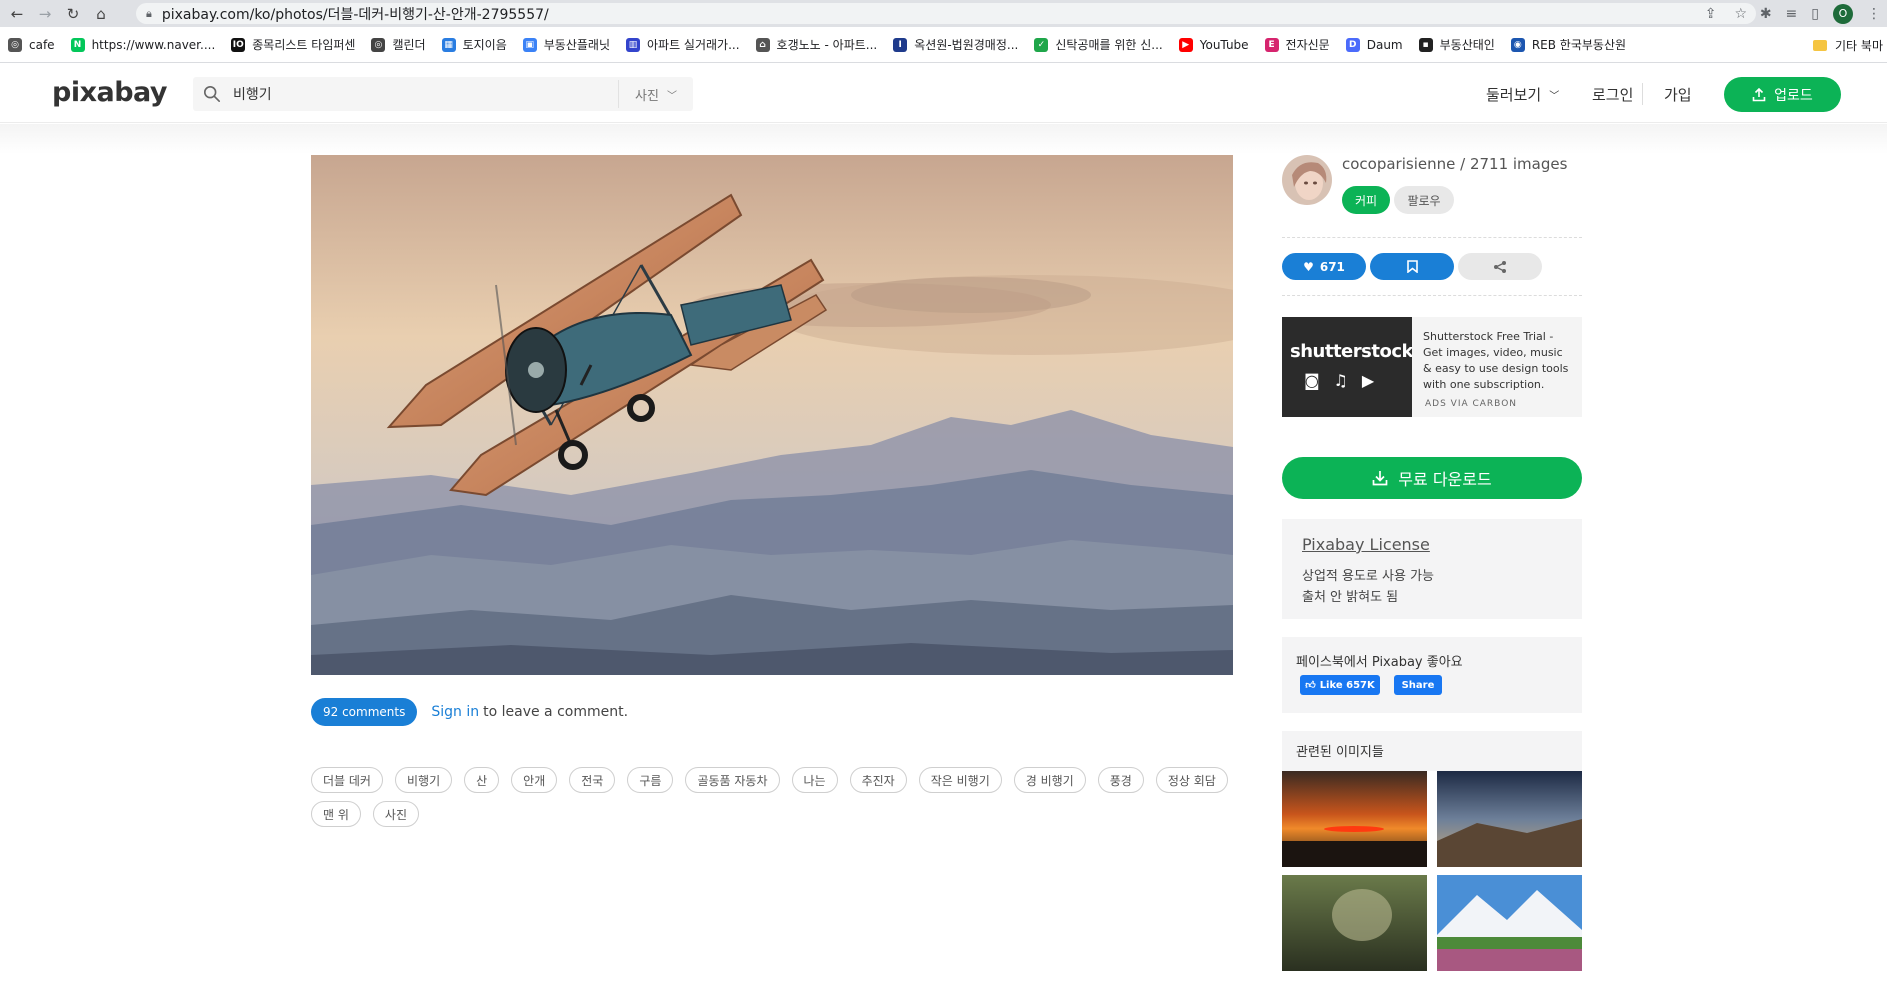 The width and height of the screenshot is (1887, 986). Describe the element at coordinates (364, 712) in the screenshot. I see `comments-count-badge: 92 comments` at that location.